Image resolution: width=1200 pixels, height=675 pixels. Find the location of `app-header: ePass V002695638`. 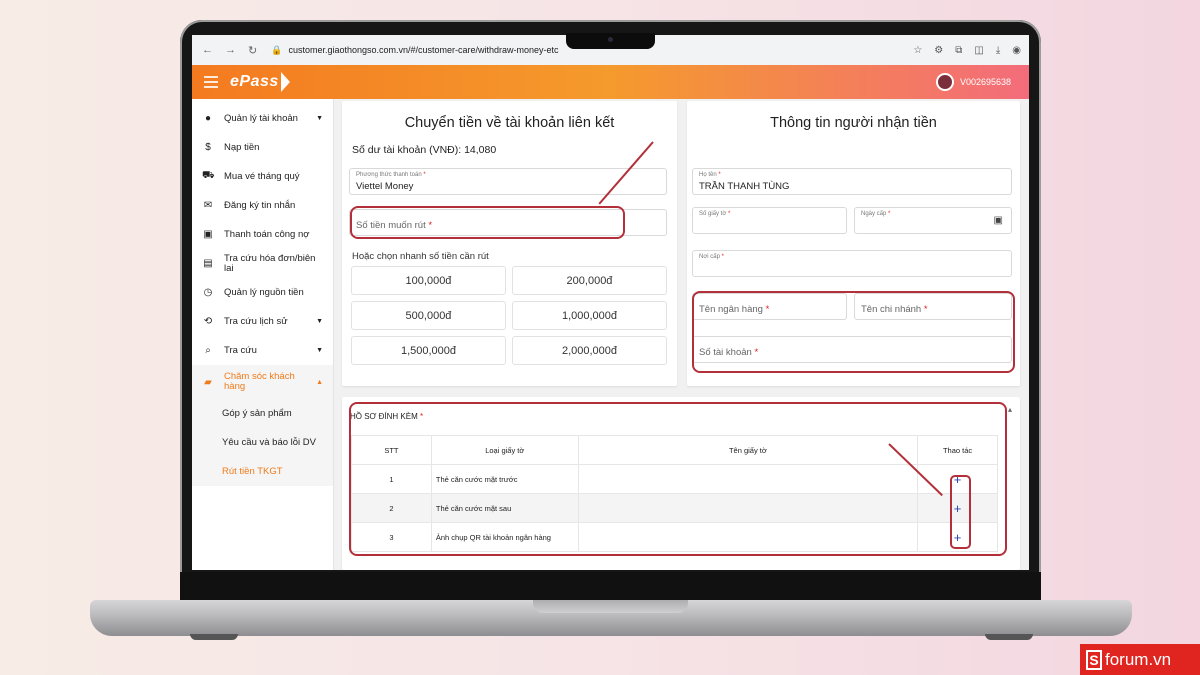

app-header: ePass V002695638 is located at coordinates (610, 82).